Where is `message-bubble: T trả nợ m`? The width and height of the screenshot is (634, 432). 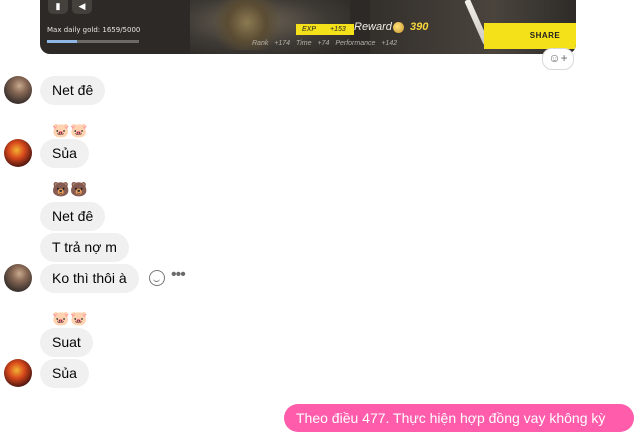
message-bubble: T trả nợ m is located at coordinates (84, 247).